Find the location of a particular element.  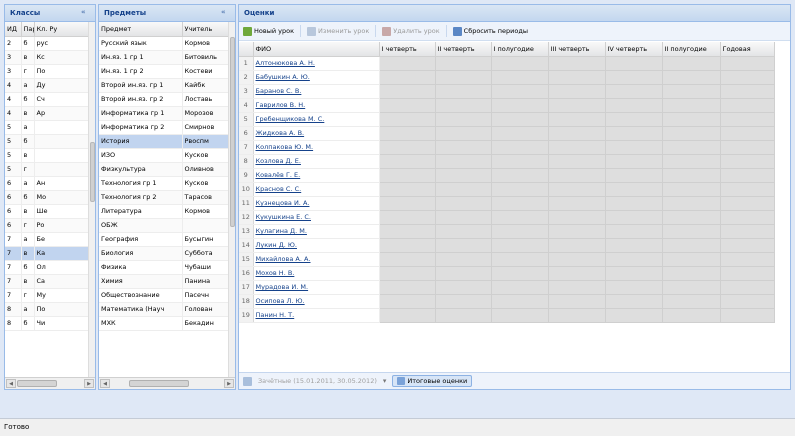

table-row: ИЗО Кусков is located at coordinates (165, 155).